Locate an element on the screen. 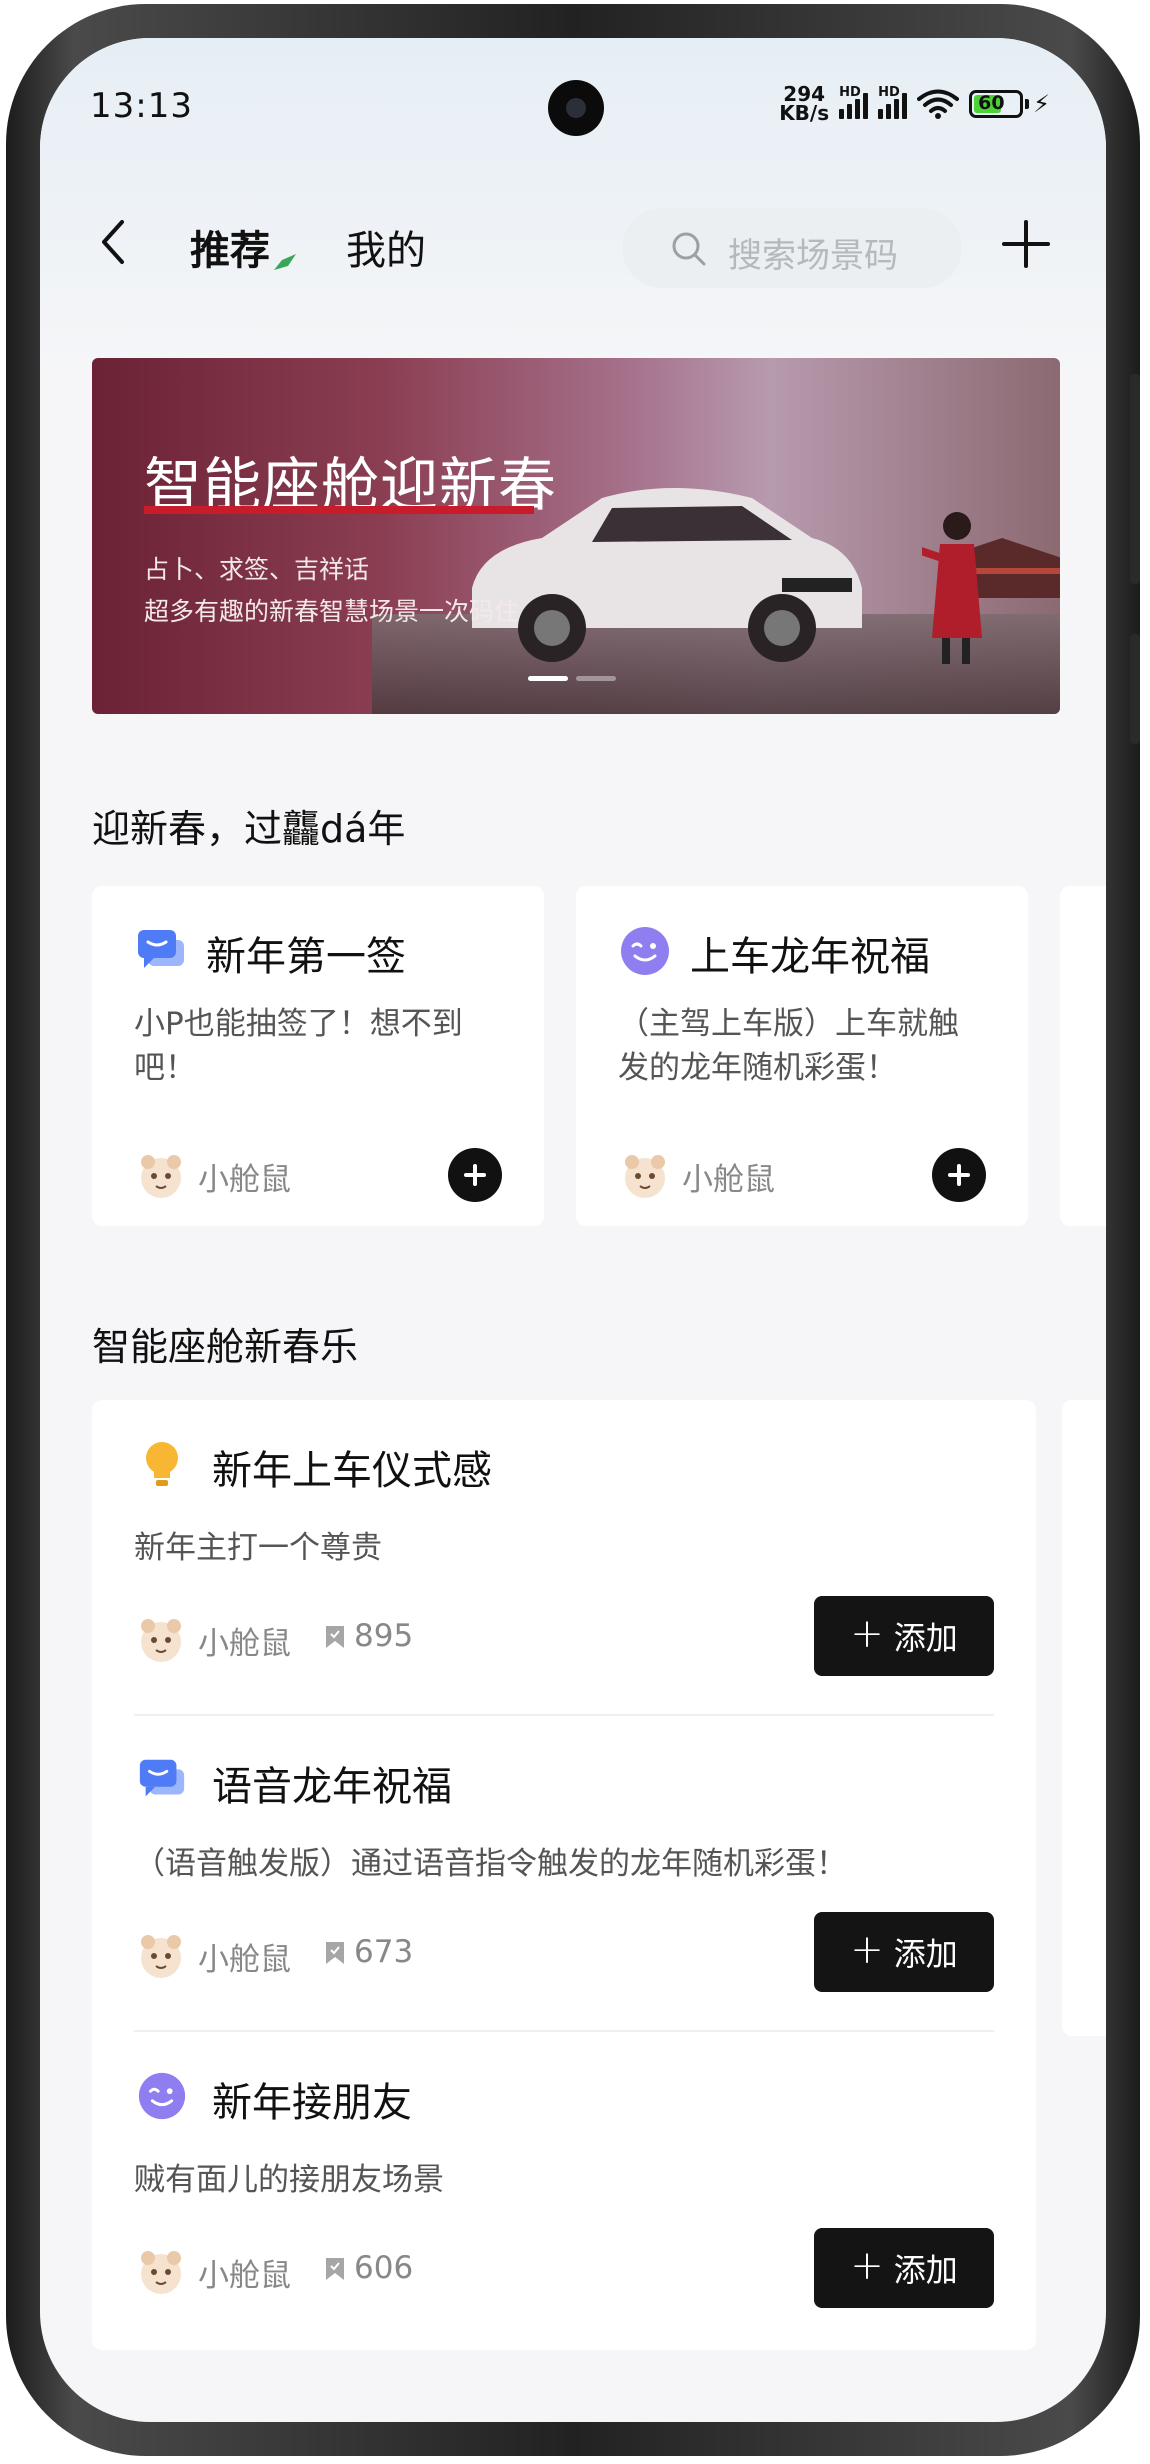  scene-list-peek is located at coordinates (1084, 1718).